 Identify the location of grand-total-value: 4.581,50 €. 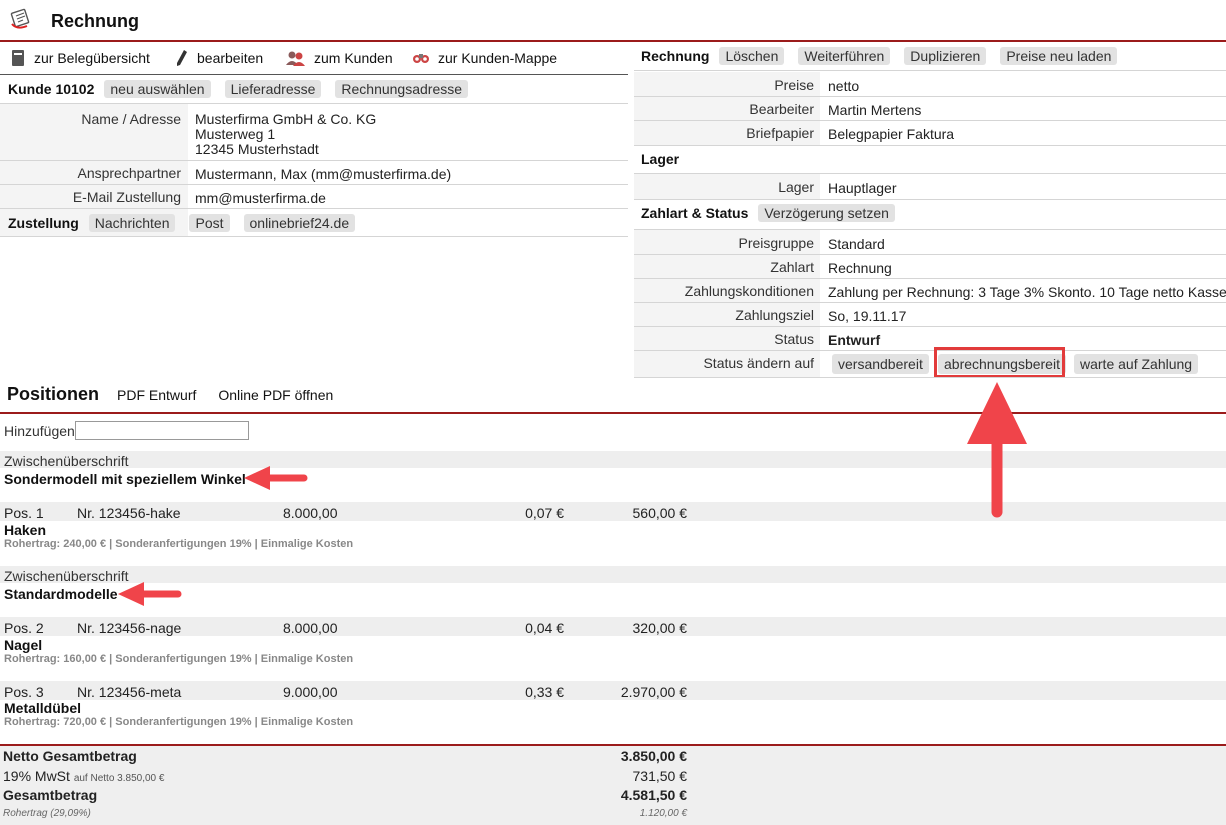
(653, 795).